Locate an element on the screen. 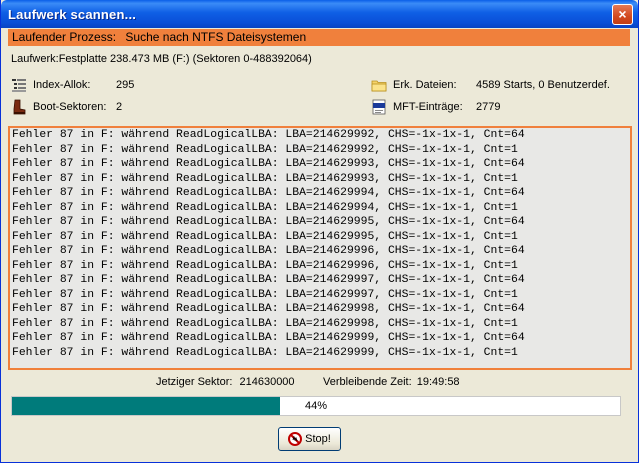 The image size is (639, 463). current-sector-value: 214630000 is located at coordinates (267, 382).